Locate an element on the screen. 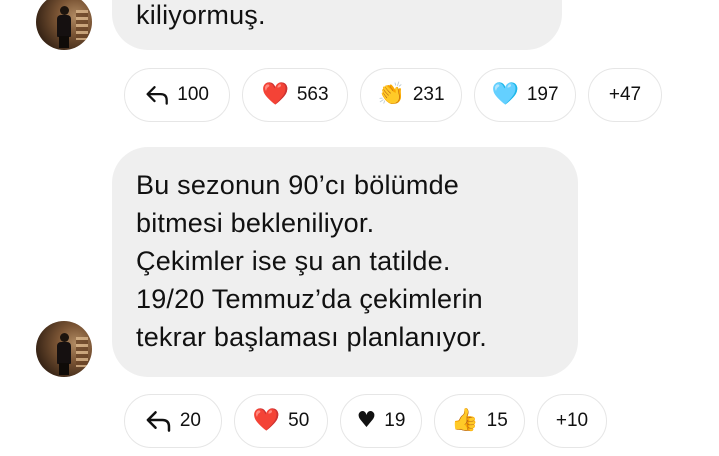 The height and width of the screenshot is (456, 719). black-heart-icon: ♥ is located at coordinates (366, 420).